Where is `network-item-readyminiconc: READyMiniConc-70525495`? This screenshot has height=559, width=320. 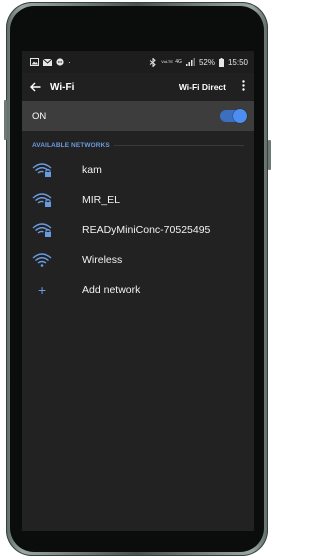 network-item-readyminiconc: READyMiniConc-70525495 is located at coordinates (138, 230).